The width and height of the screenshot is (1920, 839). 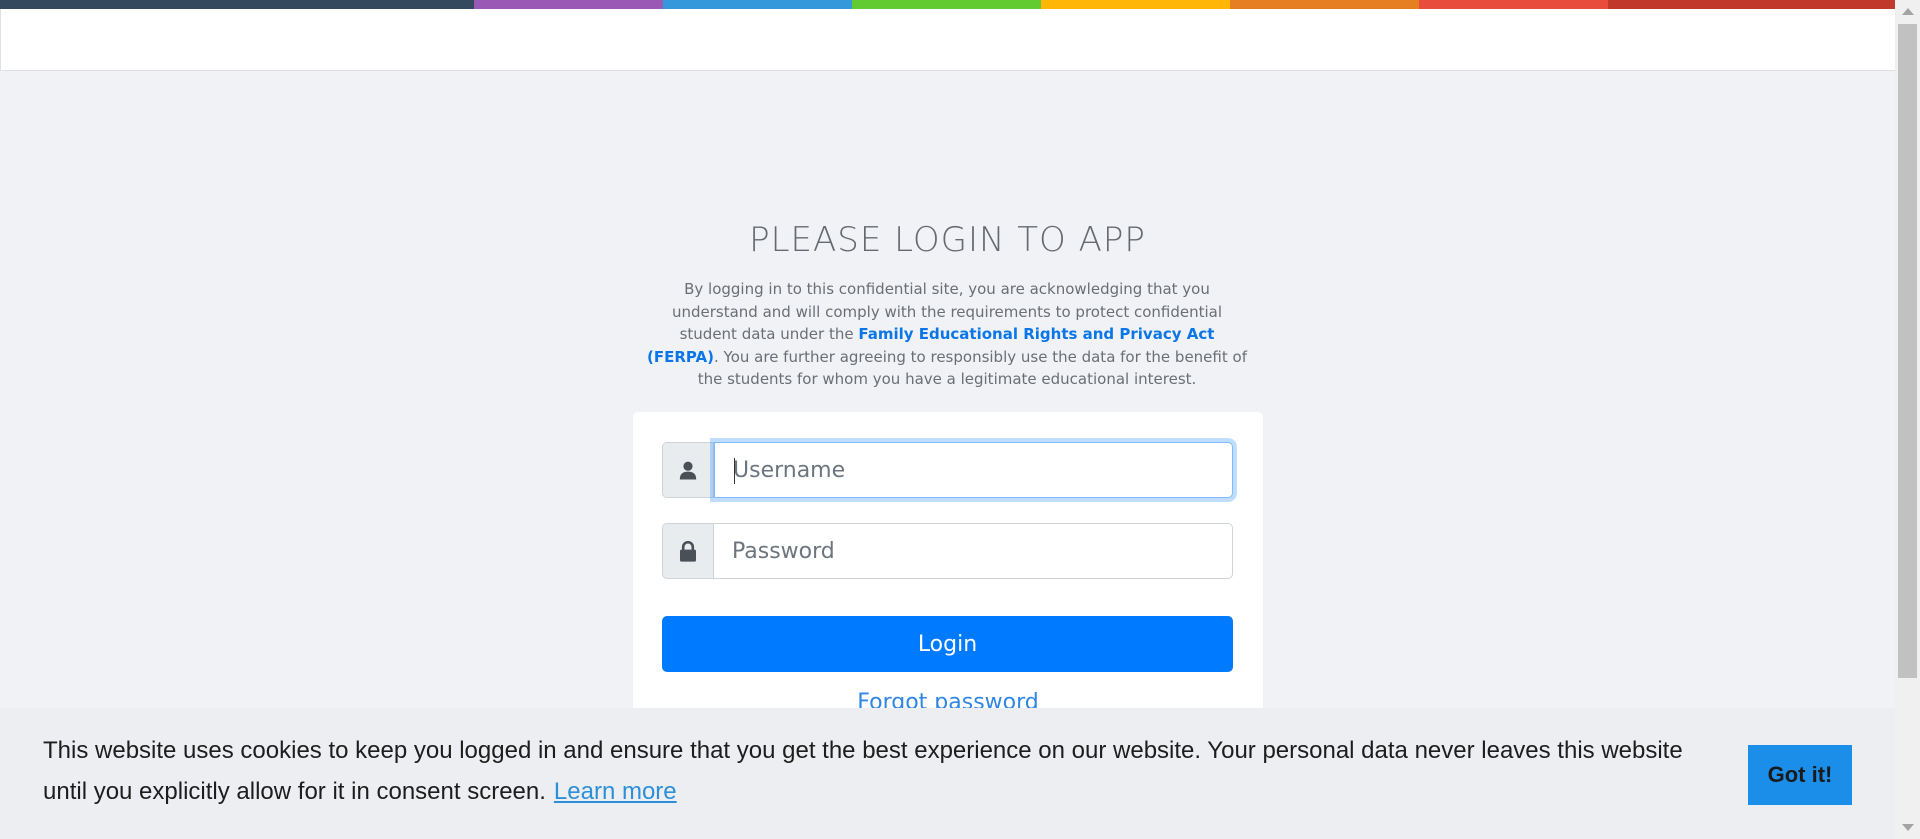 I want to click on top-header-bar, so click(x=947, y=40).